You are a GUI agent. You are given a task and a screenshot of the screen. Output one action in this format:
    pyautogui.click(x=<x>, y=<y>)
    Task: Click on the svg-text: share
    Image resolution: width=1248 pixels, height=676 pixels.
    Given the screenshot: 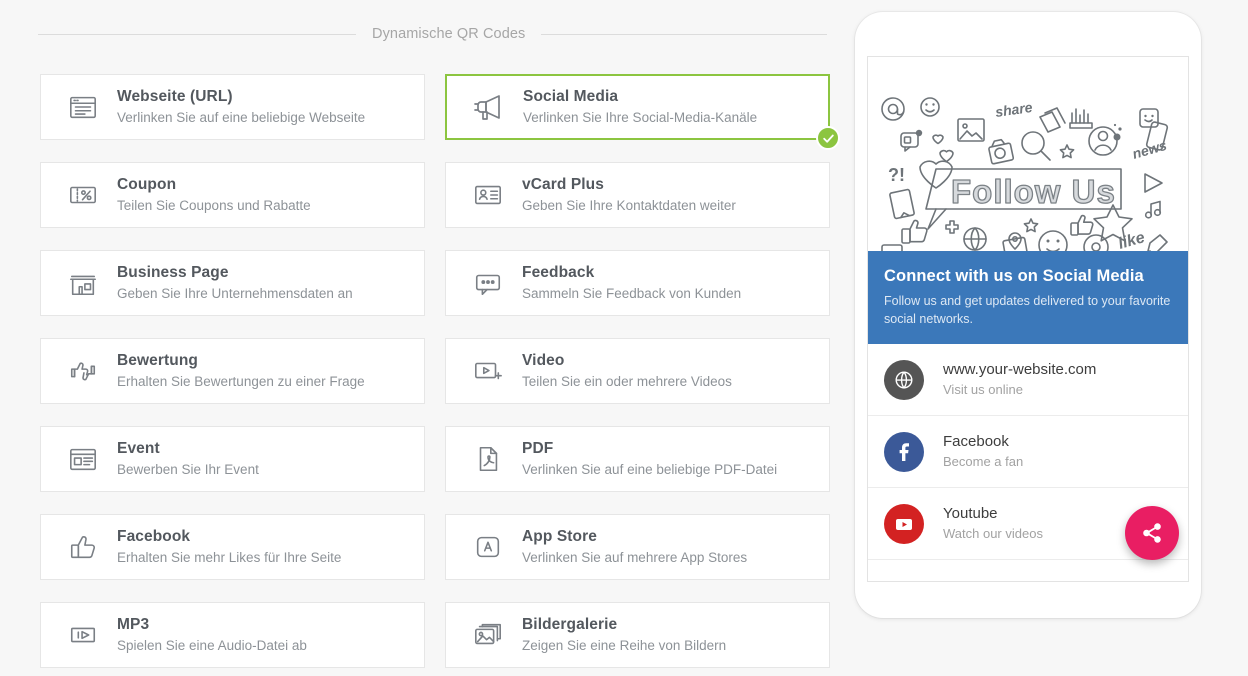 What is the action you would take?
    pyautogui.click(x=1013, y=109)
    